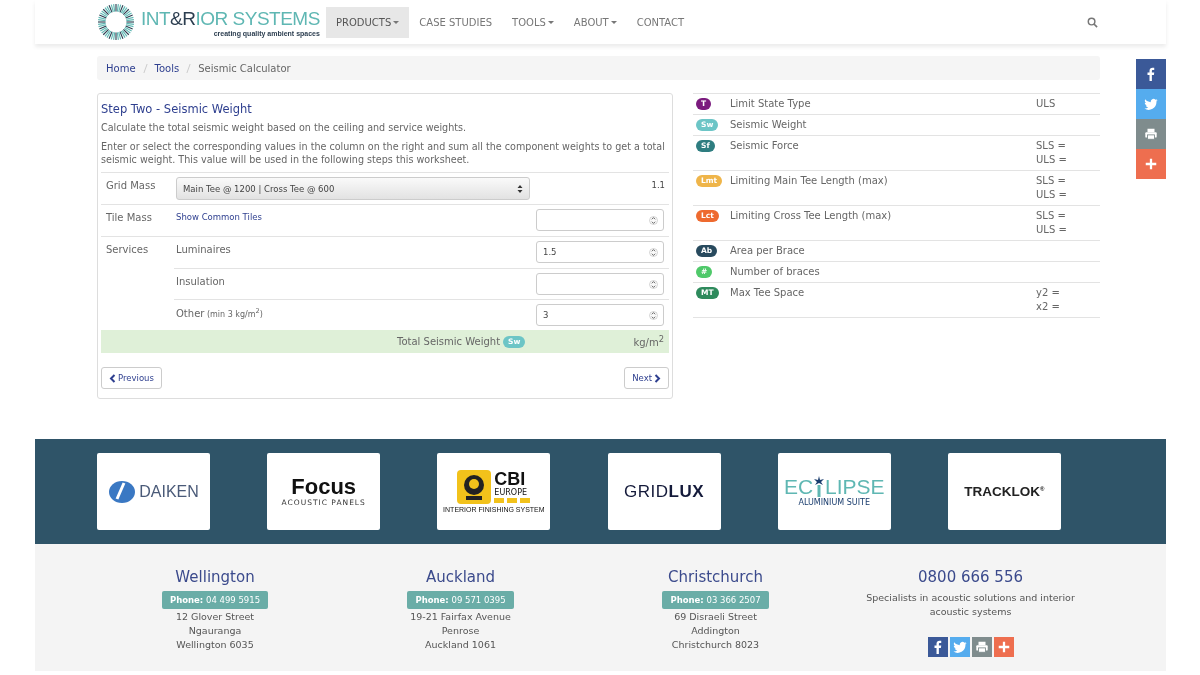 This screenshot has height=675, width=1200. What do you see at coordinates (230, 18) in the screenshot?
I see `logo-wordmark: INT&RIOR SYSTEMS` at bounding box center [230, 18].